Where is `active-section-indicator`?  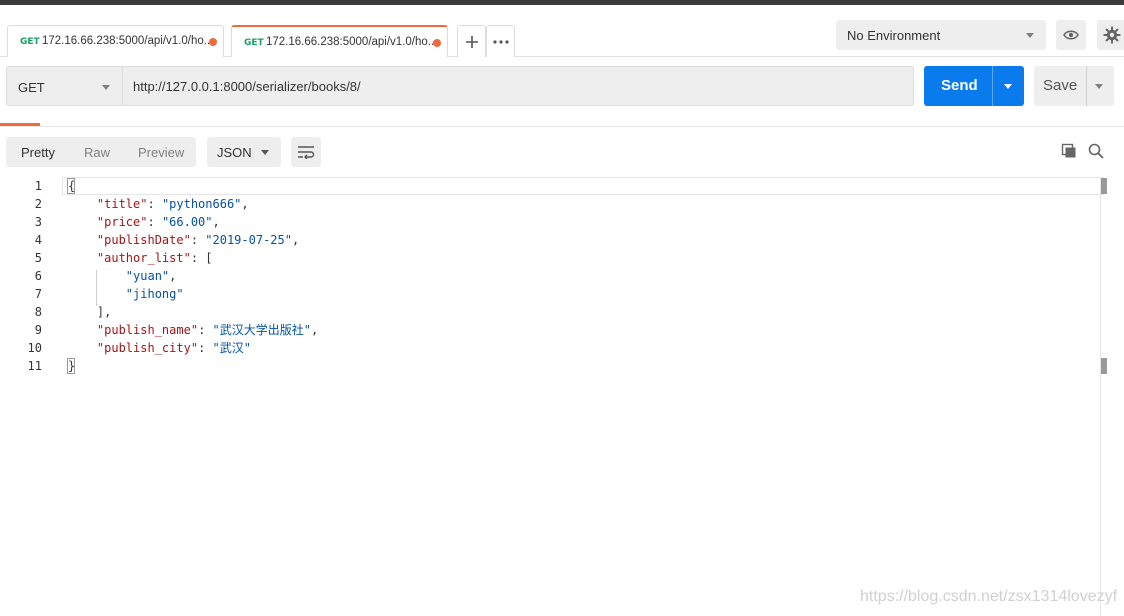
active-section-indicator is located at coordinates (20, 124).